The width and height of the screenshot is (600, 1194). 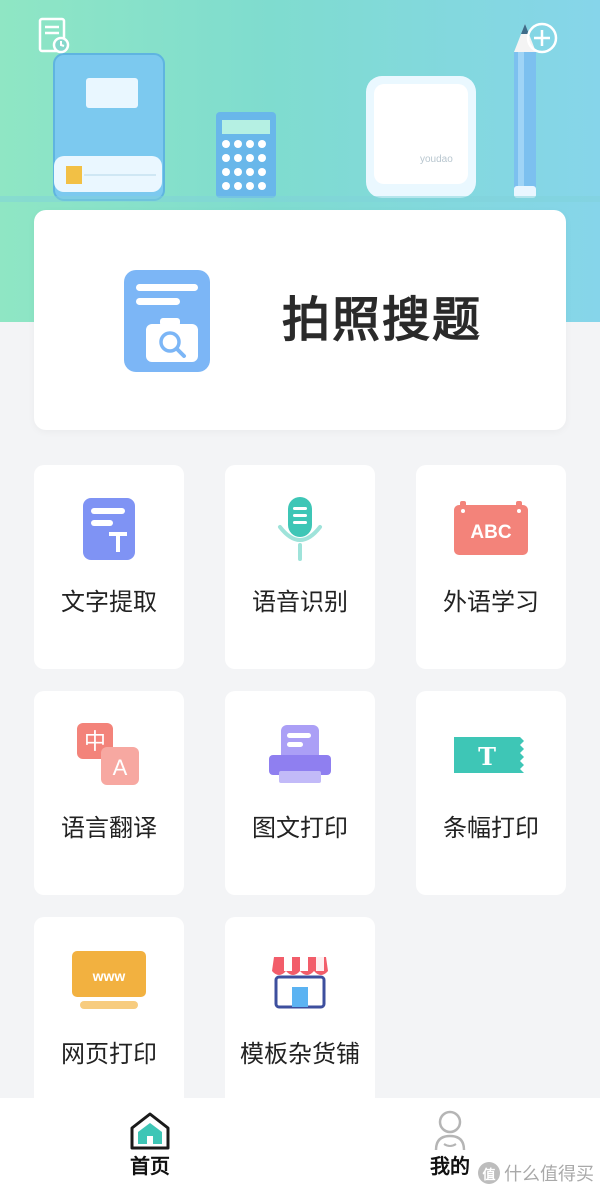 What do you see at coordinates (120, 767) in the screenshot?
I see `translate-icon-en: A` at bounding box center [120, 767].